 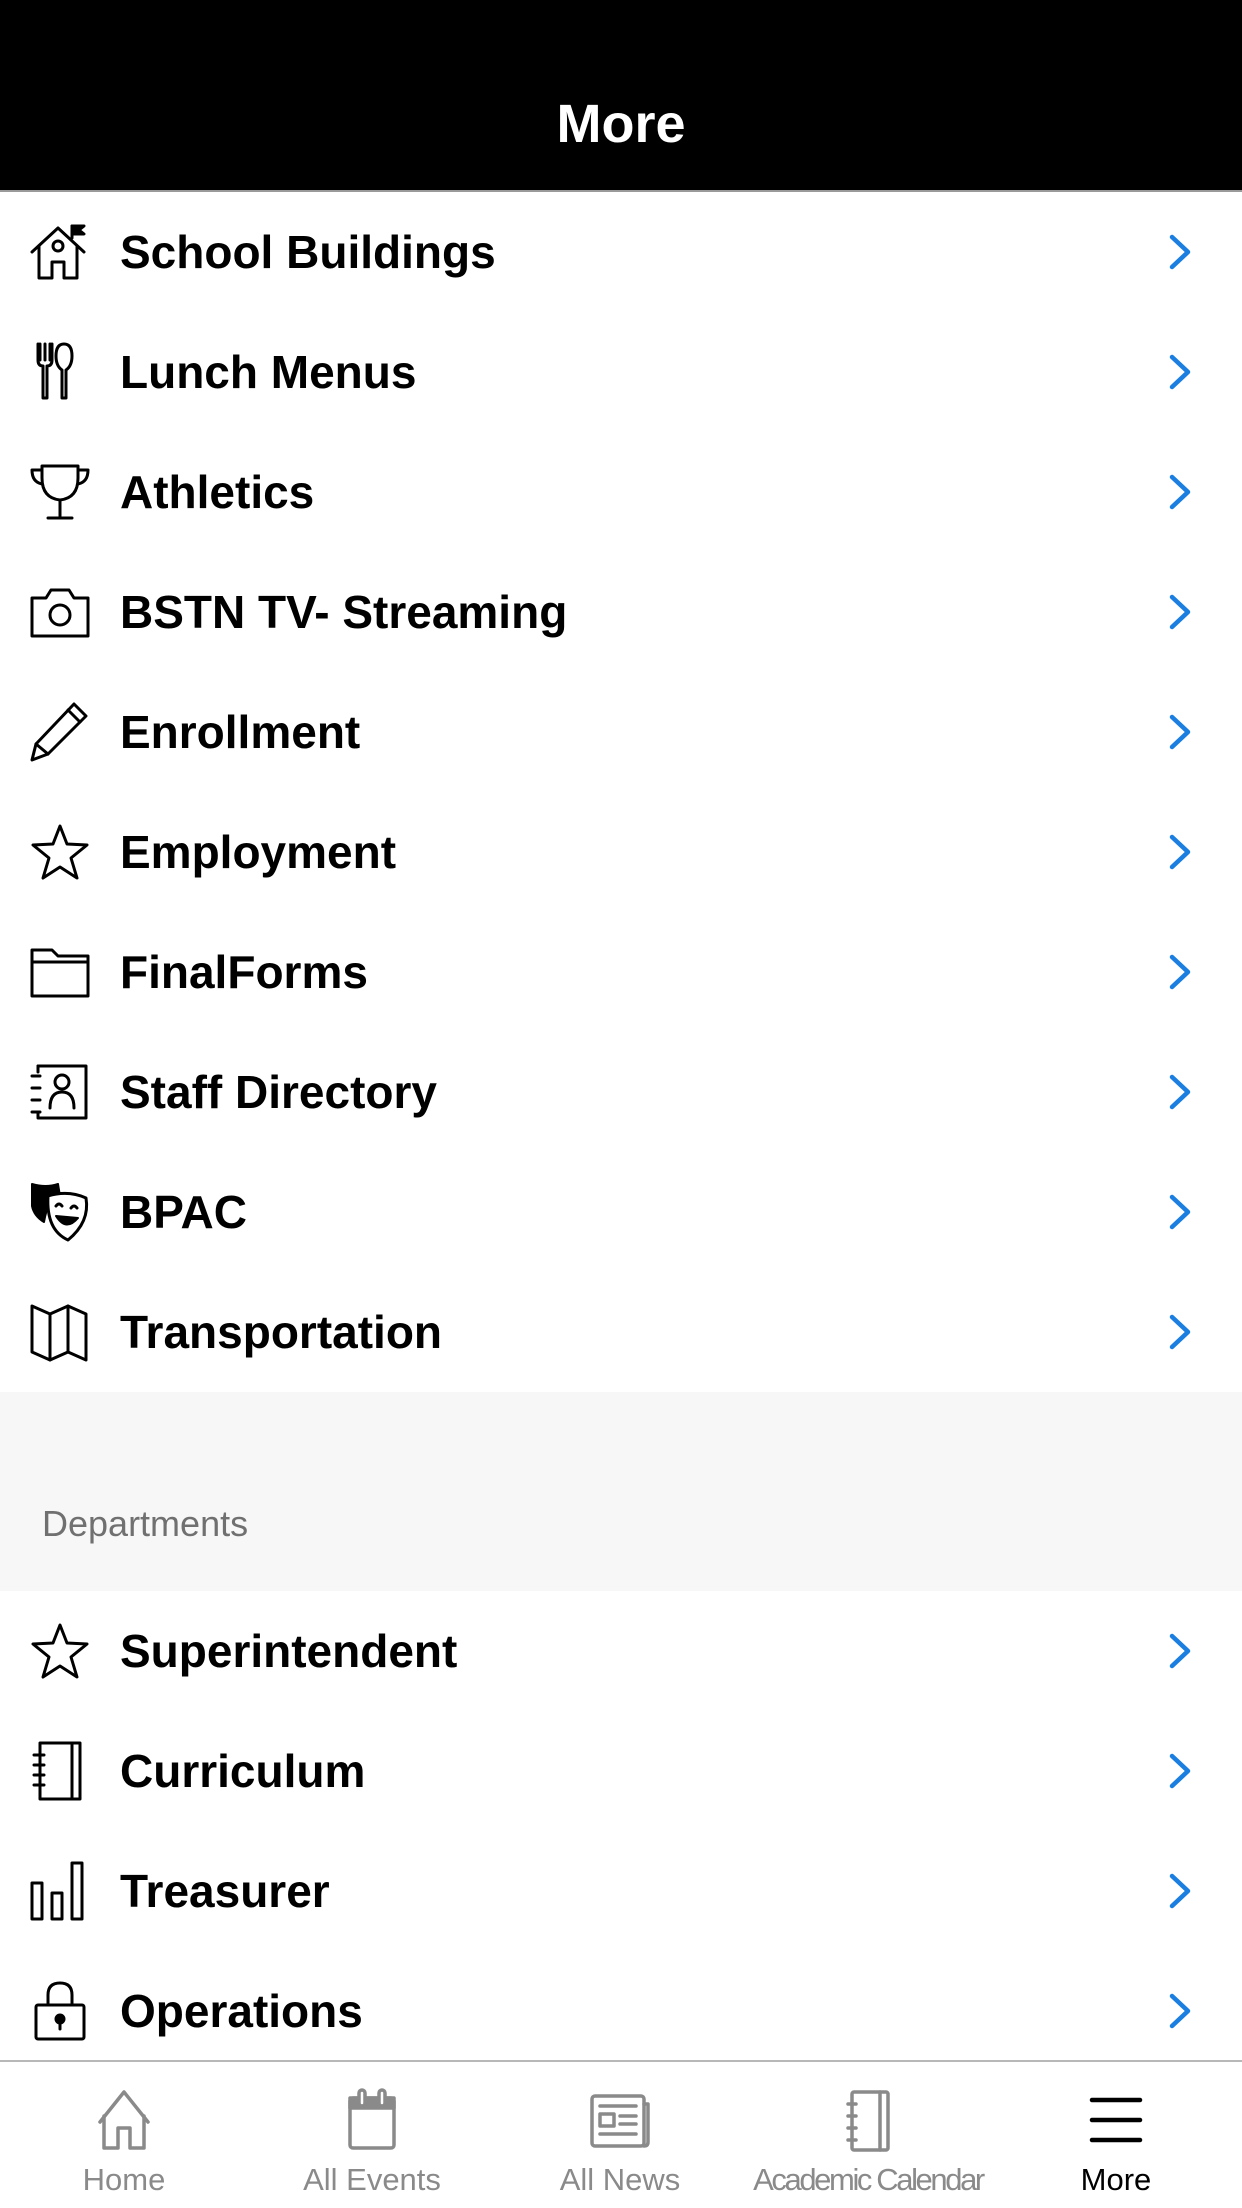 I want to click on tab-academic-calendar: Academic Calendar, so click(x=868, y=2135).